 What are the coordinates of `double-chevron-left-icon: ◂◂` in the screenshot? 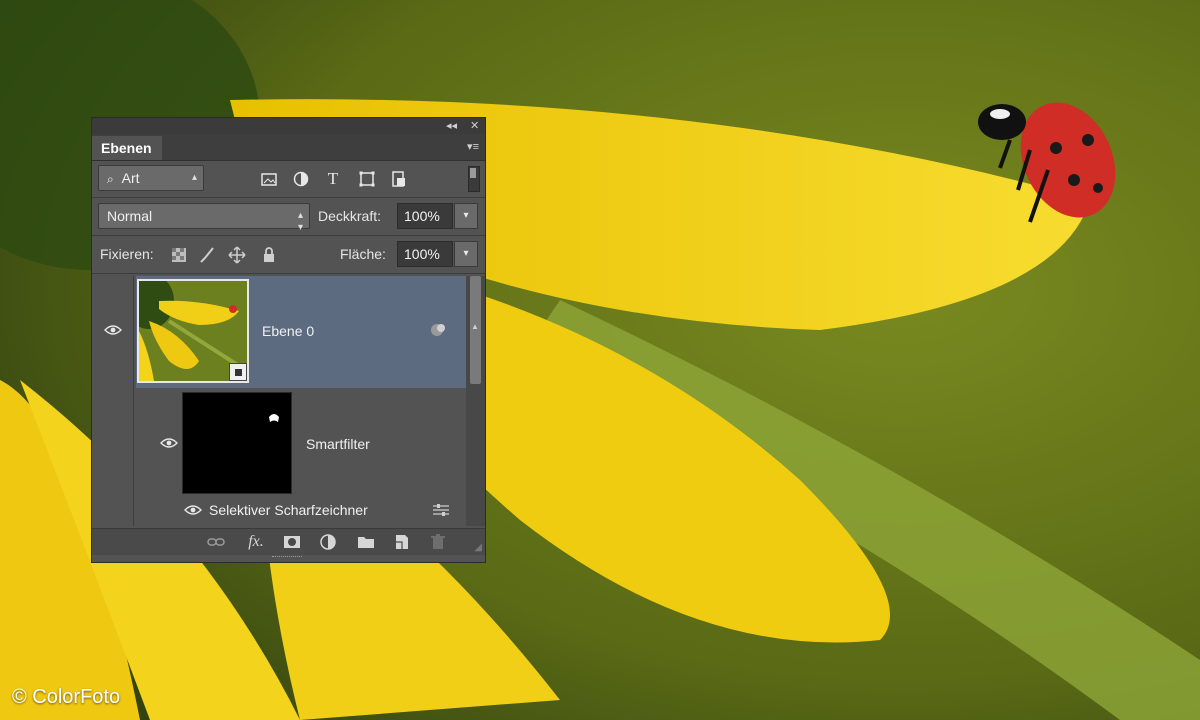 It's located at (451, 125).